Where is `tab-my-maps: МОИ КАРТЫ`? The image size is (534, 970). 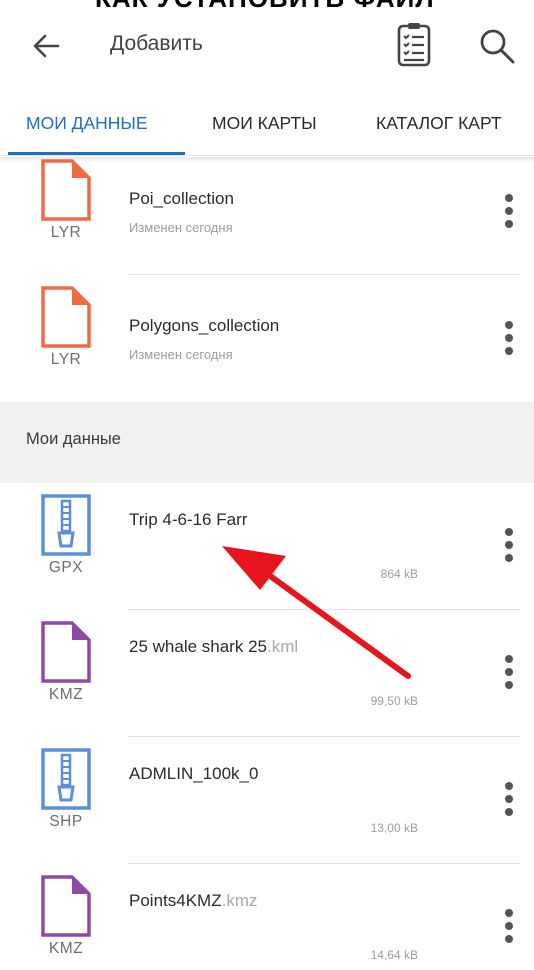 tab-my-maps: МОИ КАРТЫ is located at coordinates (264, 123).